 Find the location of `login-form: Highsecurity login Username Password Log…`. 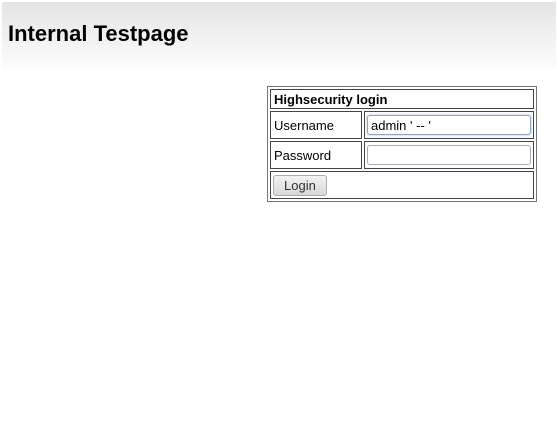

login-form: Highsecurity login Username Password Log… is located at coordinates (402, 144).